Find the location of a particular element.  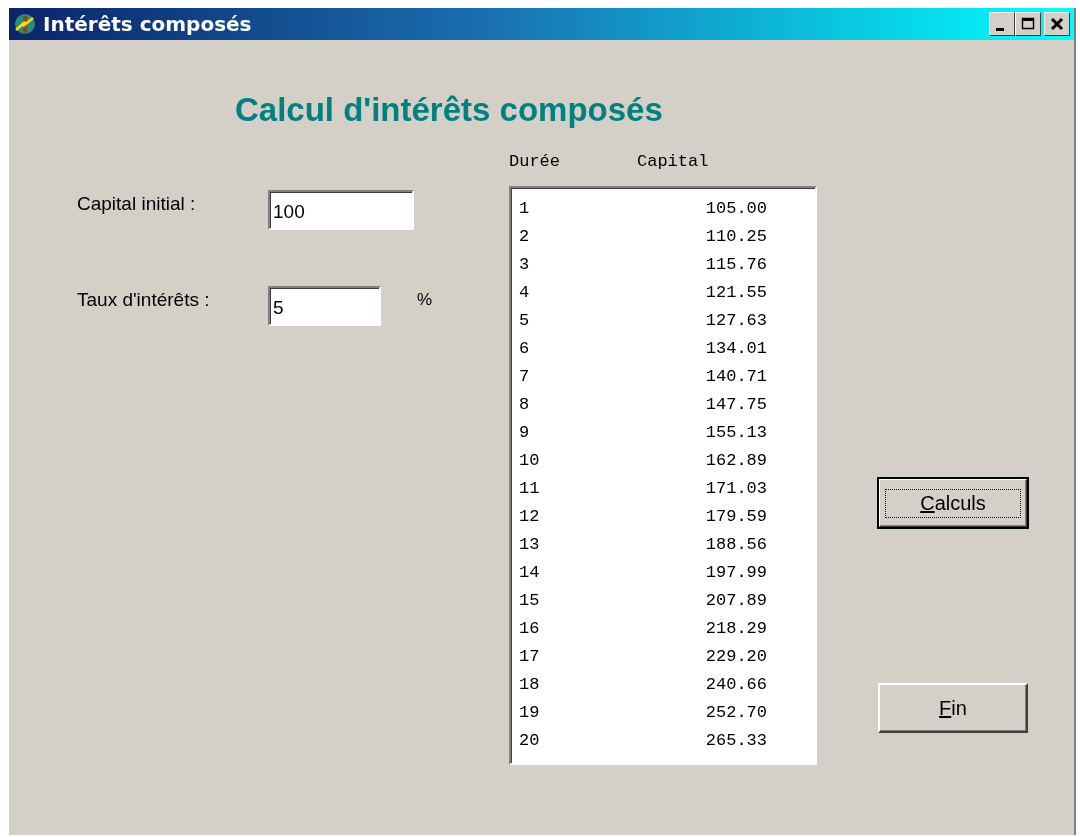

field-label: Taux d'intérêts : is located at coordinates (143, 300).